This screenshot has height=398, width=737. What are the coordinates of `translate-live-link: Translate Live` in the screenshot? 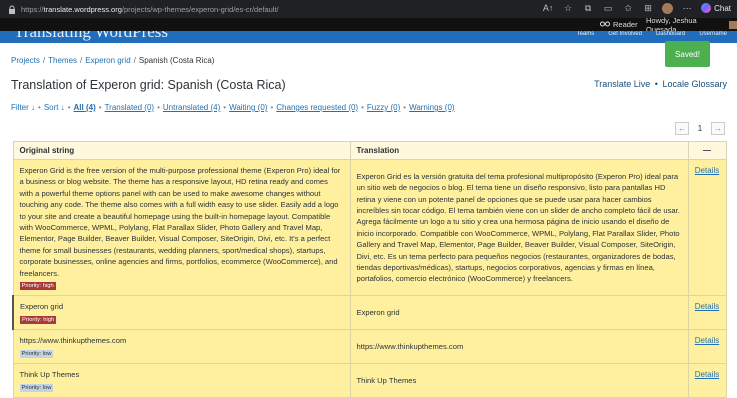 It's located at (622, 84).